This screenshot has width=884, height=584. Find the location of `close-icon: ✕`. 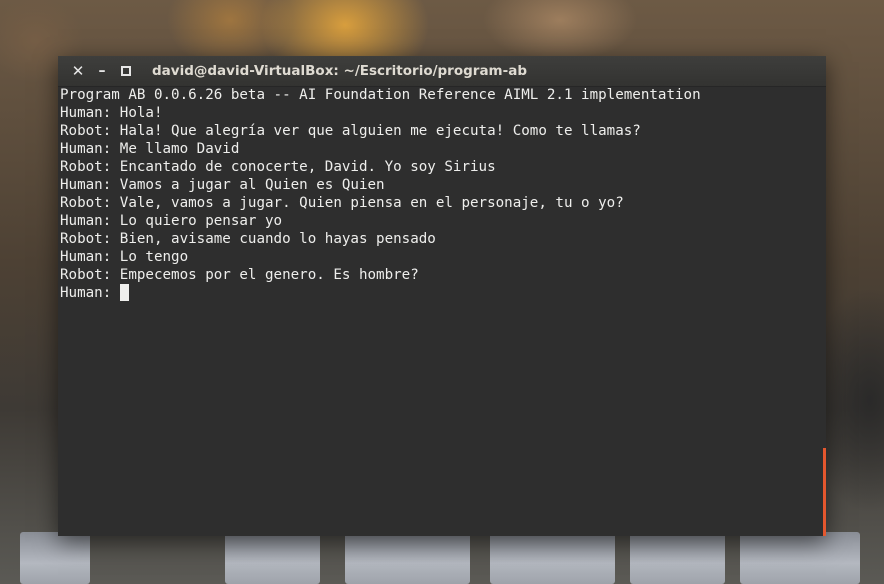

close-icon: ✕ is located at coordinates (78, 71).